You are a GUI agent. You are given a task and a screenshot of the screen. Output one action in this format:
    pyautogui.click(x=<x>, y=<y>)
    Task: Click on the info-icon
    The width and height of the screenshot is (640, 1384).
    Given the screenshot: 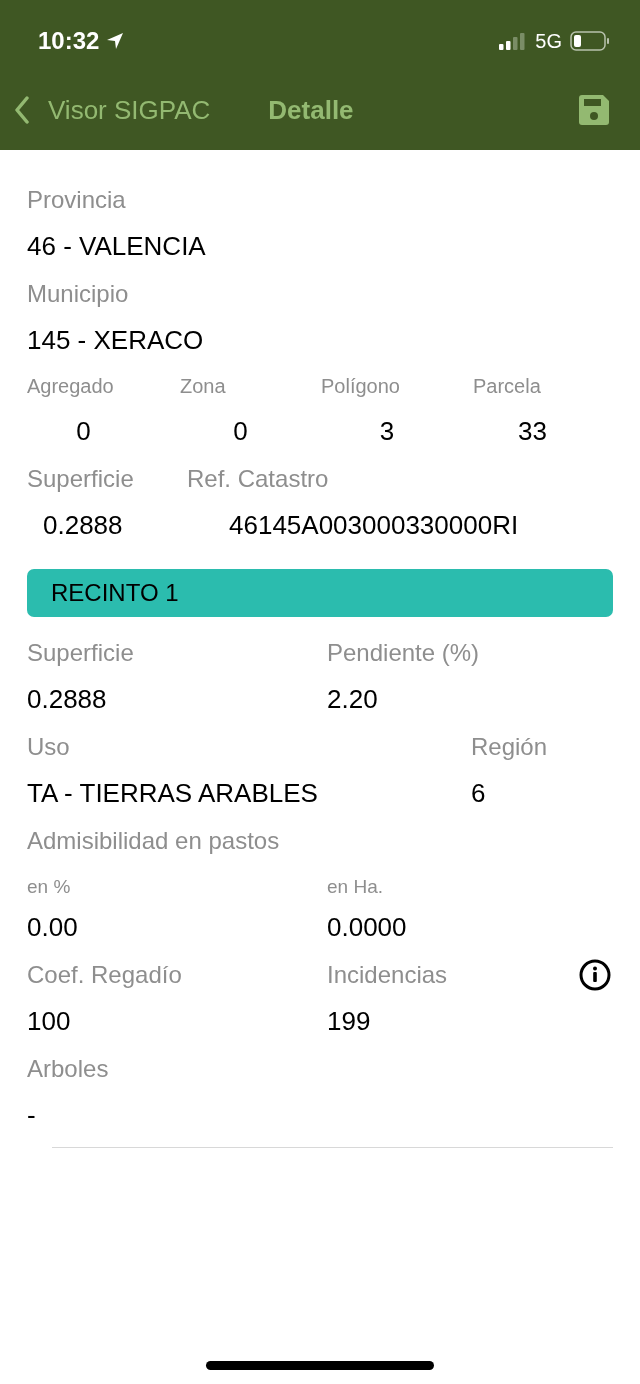 What is the action you would take?
    pyautogui.click(x=595, y=974)
    